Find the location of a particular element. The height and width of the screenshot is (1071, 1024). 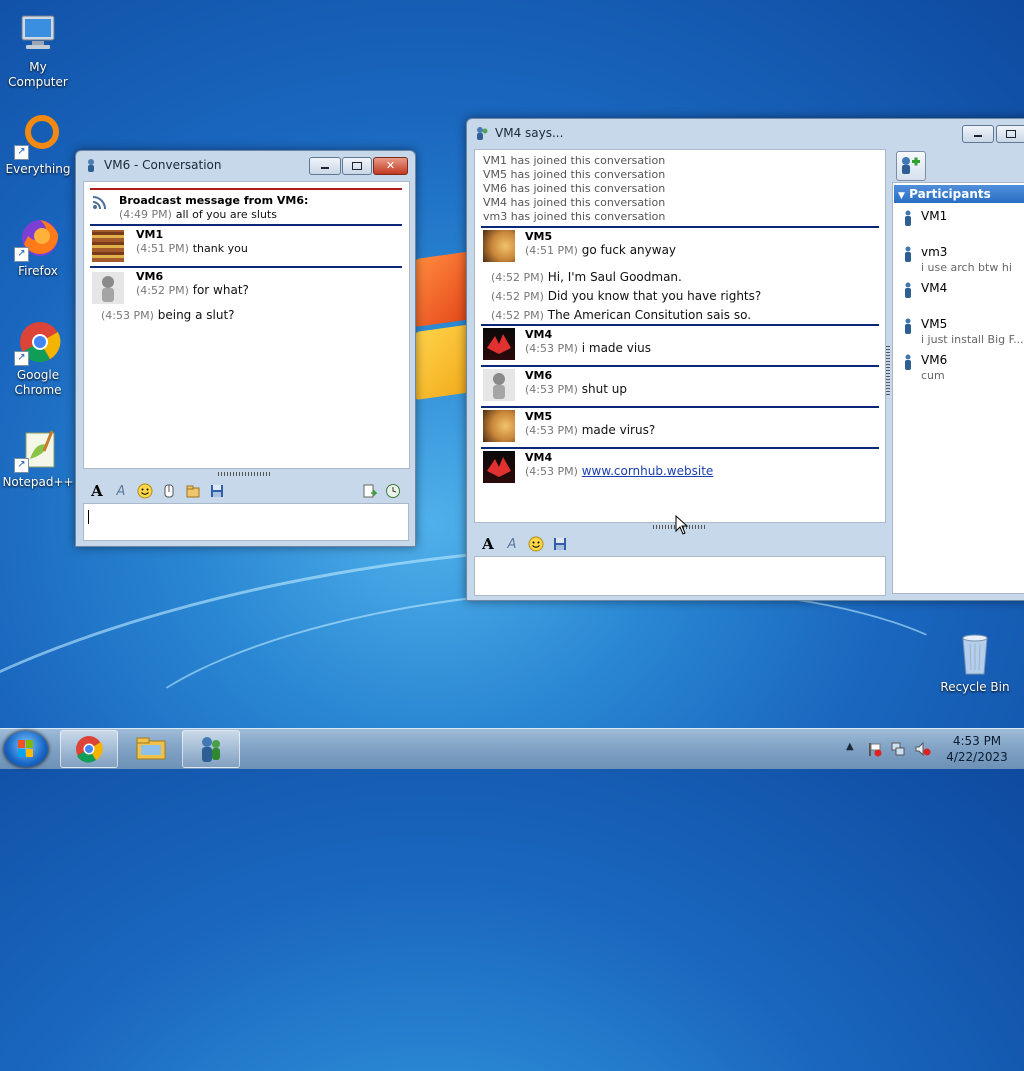

participants-title: Participants is located at coordinates (950, 194).